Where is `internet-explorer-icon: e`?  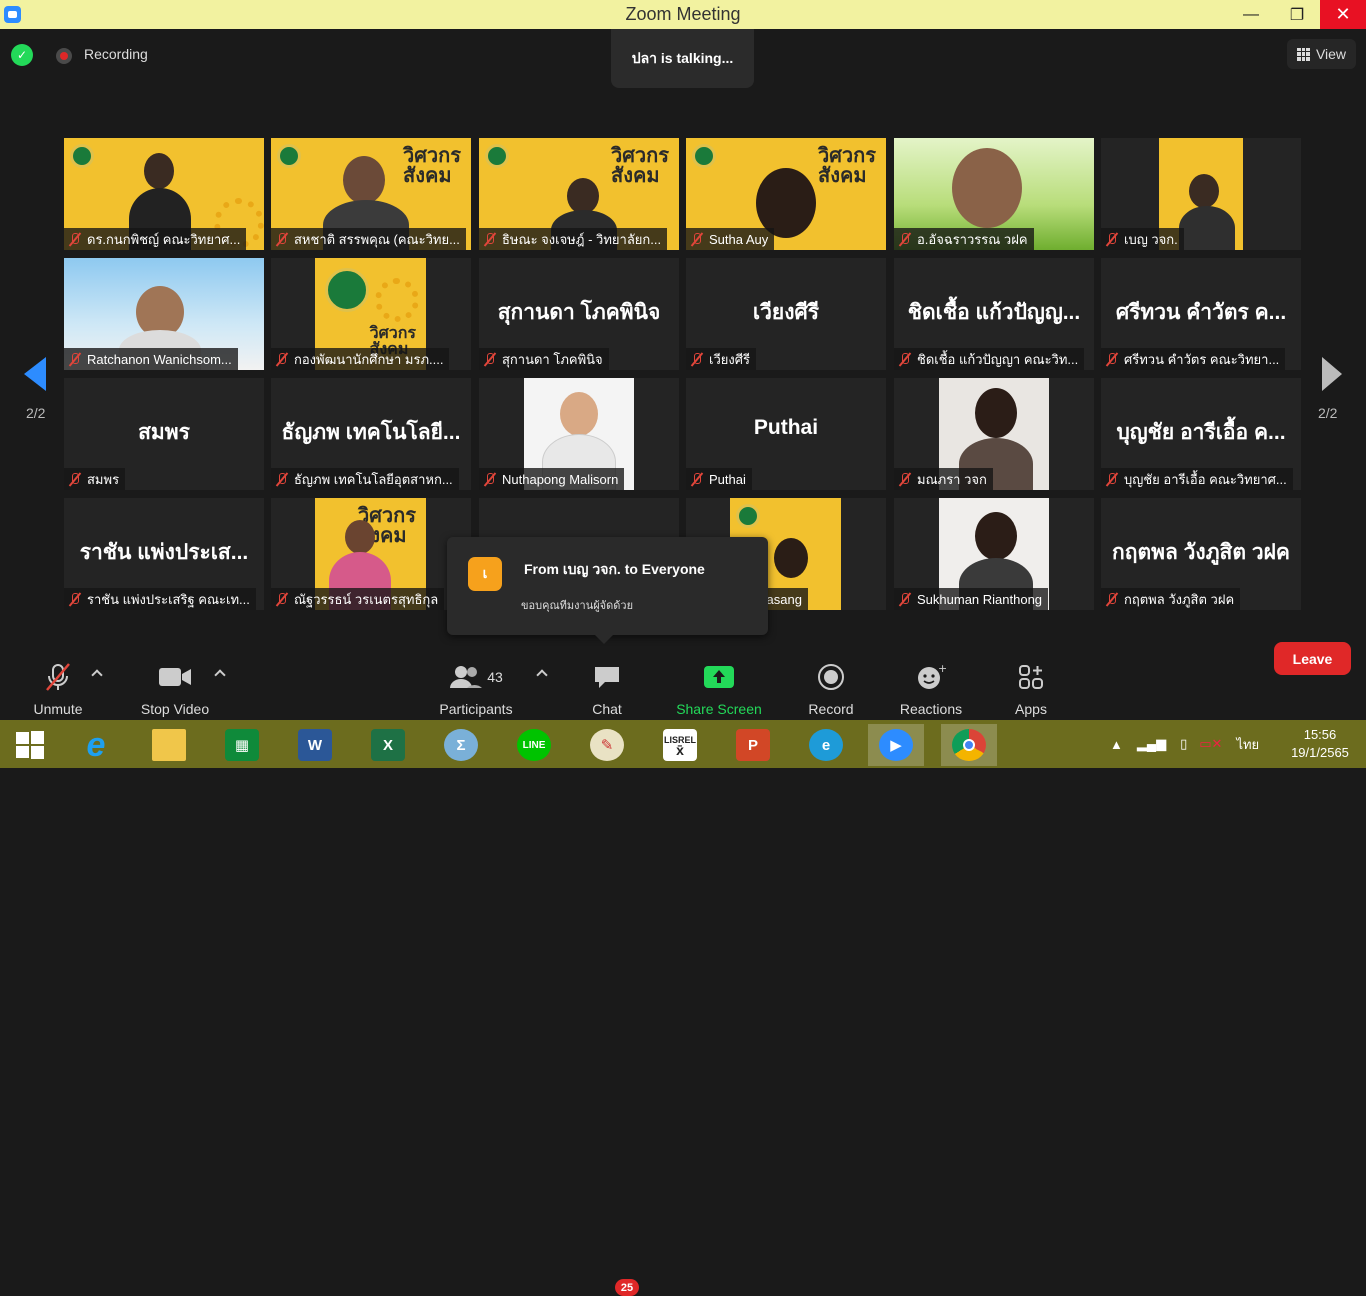
internet-explorer-icon: e is located at coordinates (96, 745).